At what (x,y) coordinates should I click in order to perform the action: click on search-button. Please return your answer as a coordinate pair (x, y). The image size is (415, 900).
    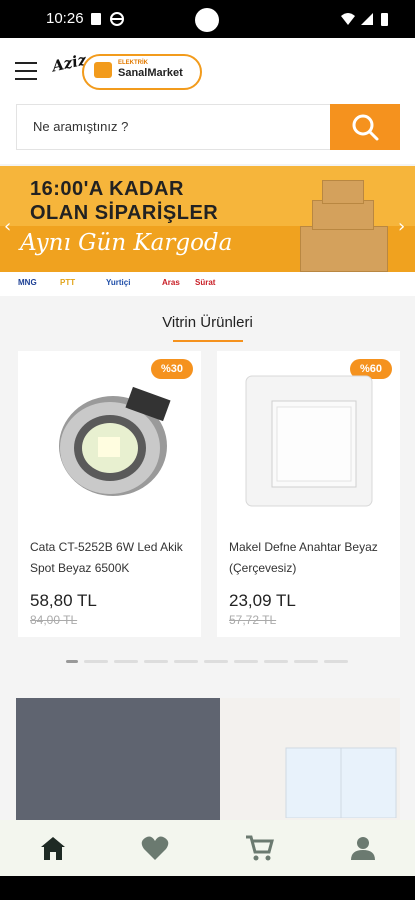
    Looking at the image, I should click on (365, 127).